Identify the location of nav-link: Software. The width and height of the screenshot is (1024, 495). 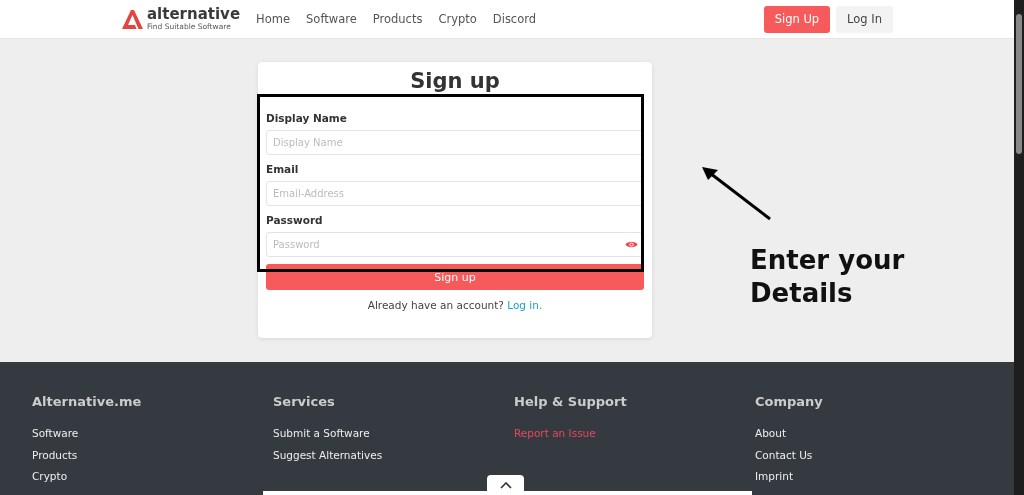
(331, 19).